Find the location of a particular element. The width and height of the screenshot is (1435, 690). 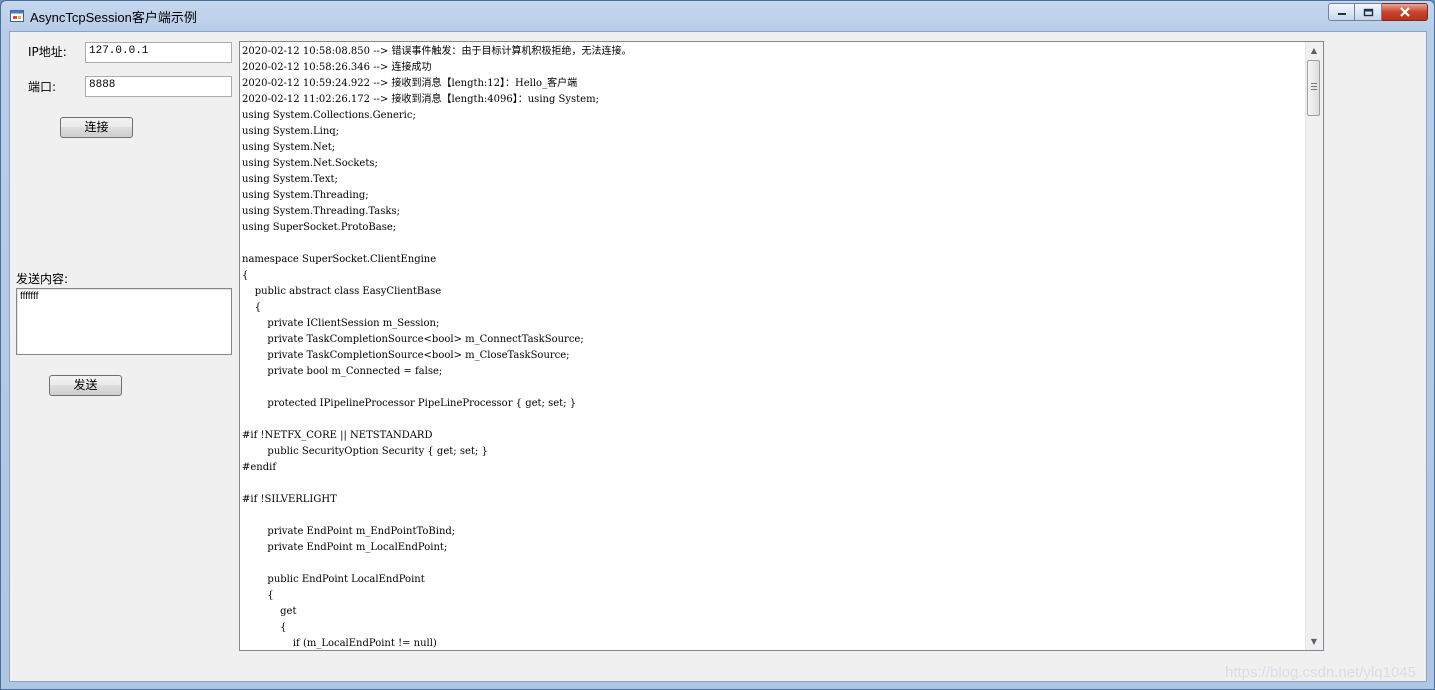

log-line: public abstract class EasyClientBase is located at coordinates (342, 291).